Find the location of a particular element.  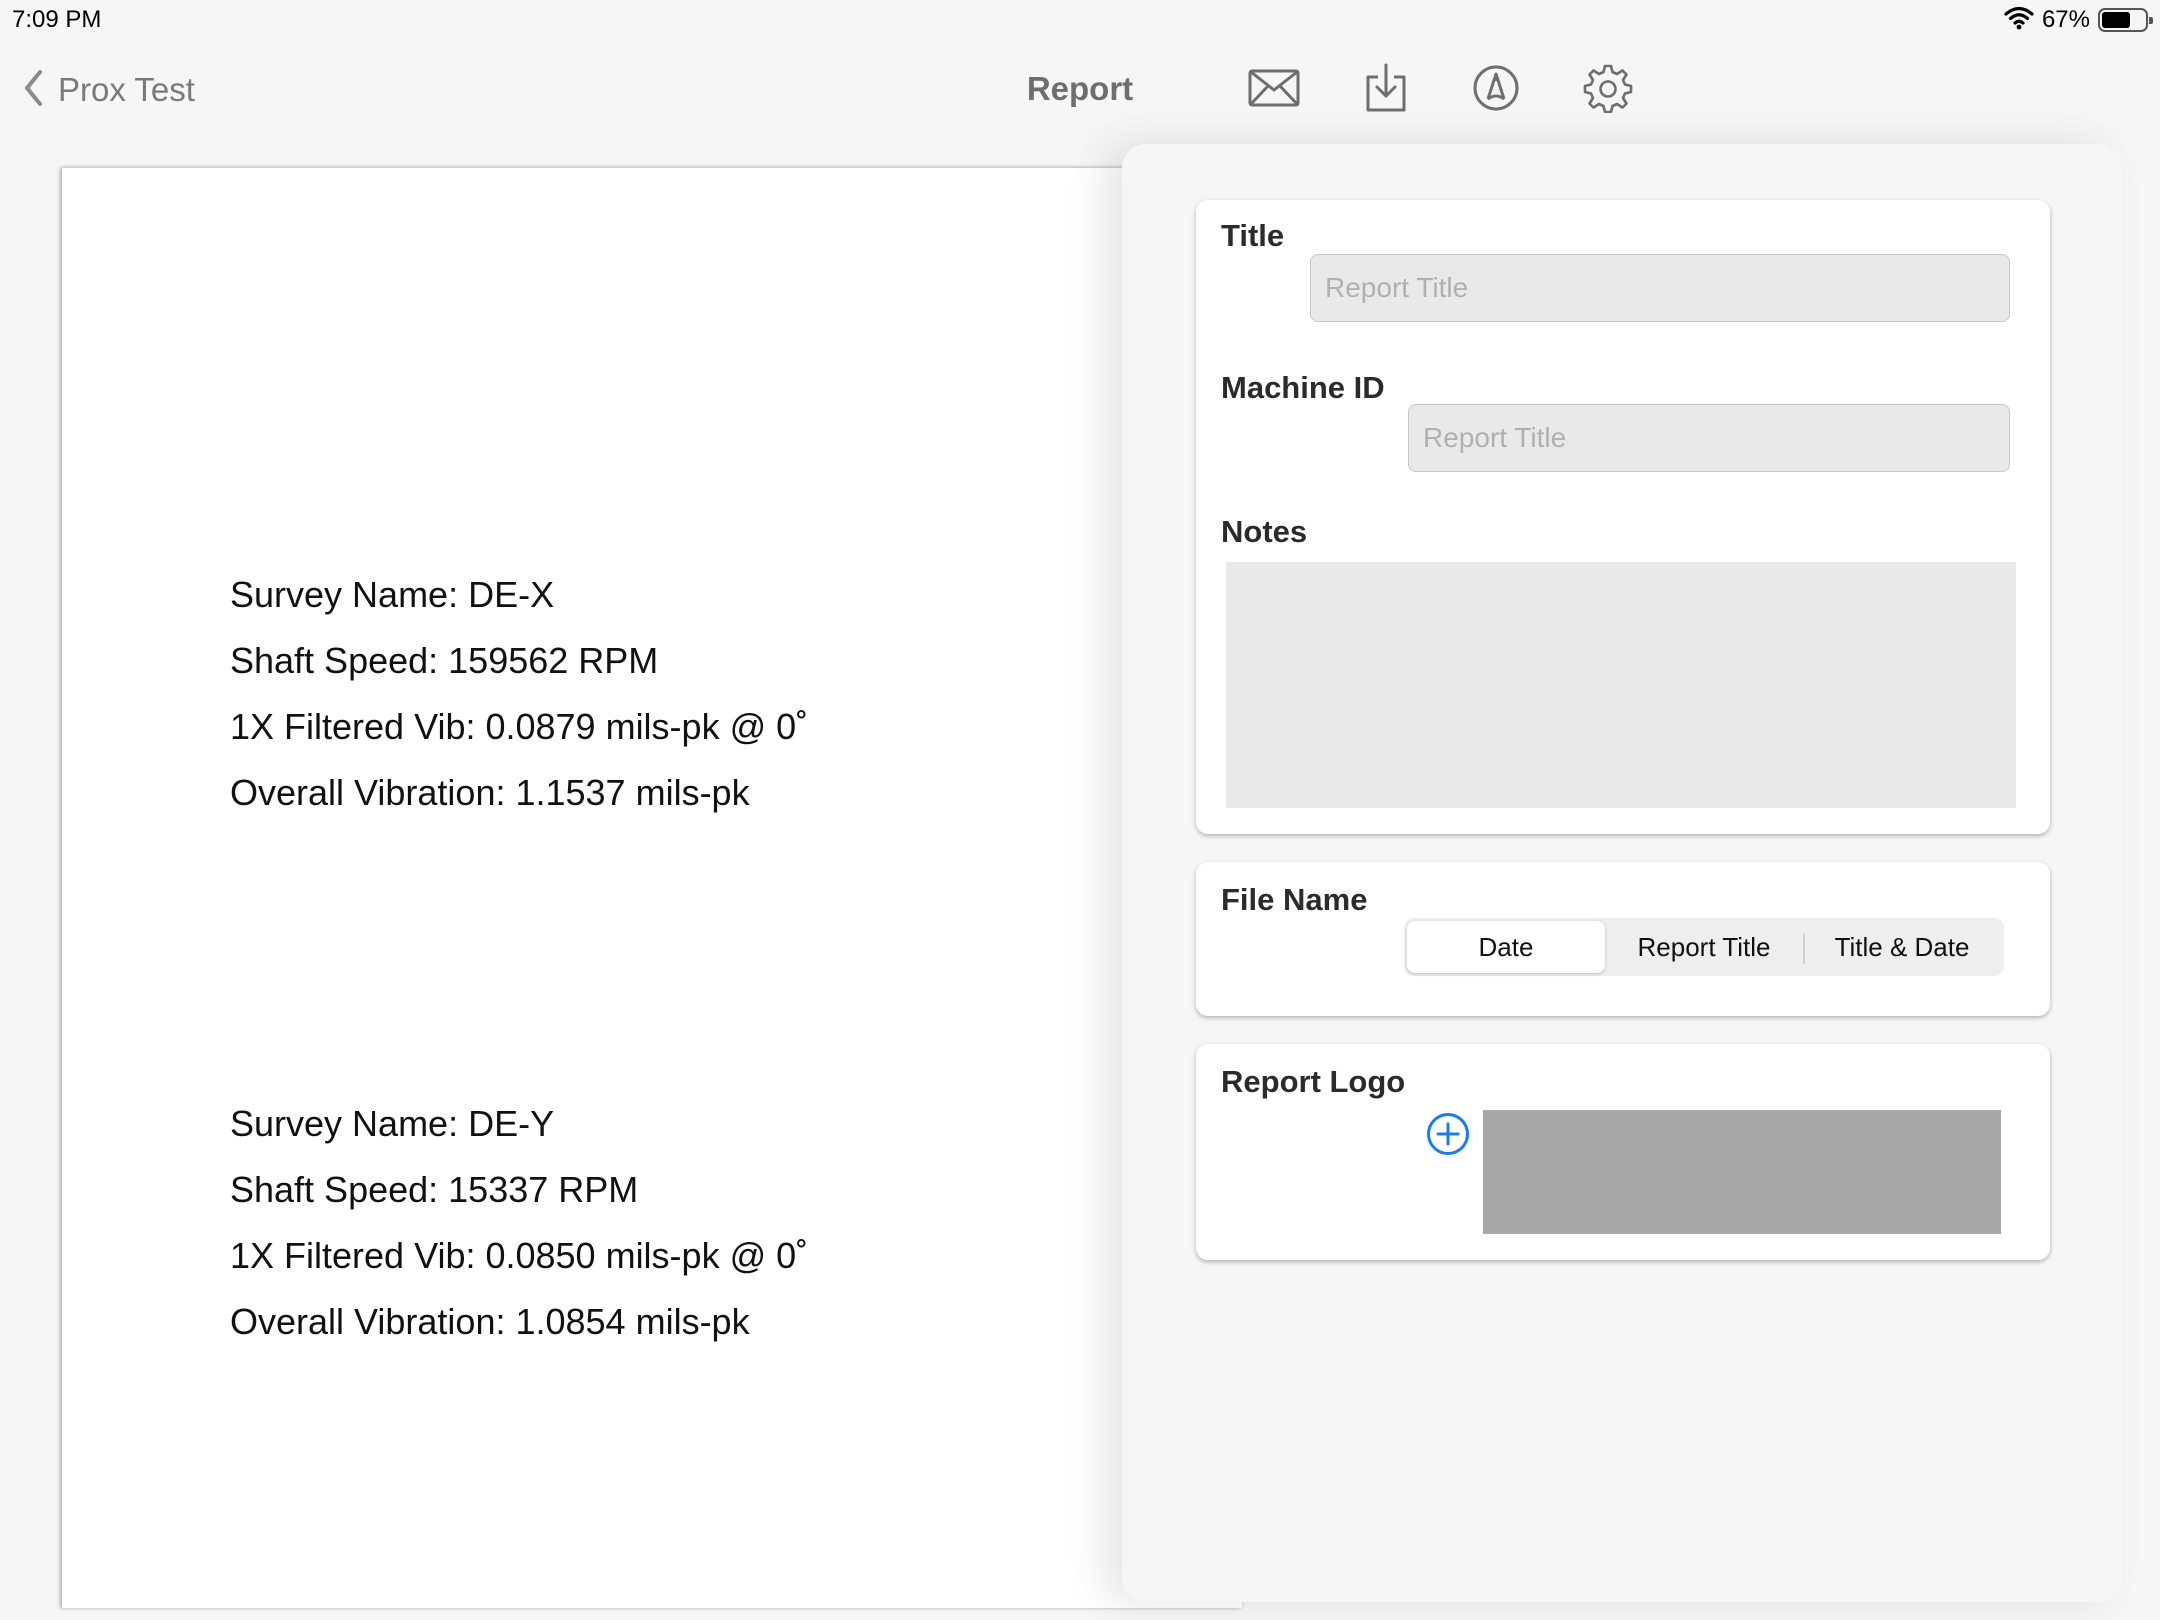

markup-button is located at coordinates (1496, 90).